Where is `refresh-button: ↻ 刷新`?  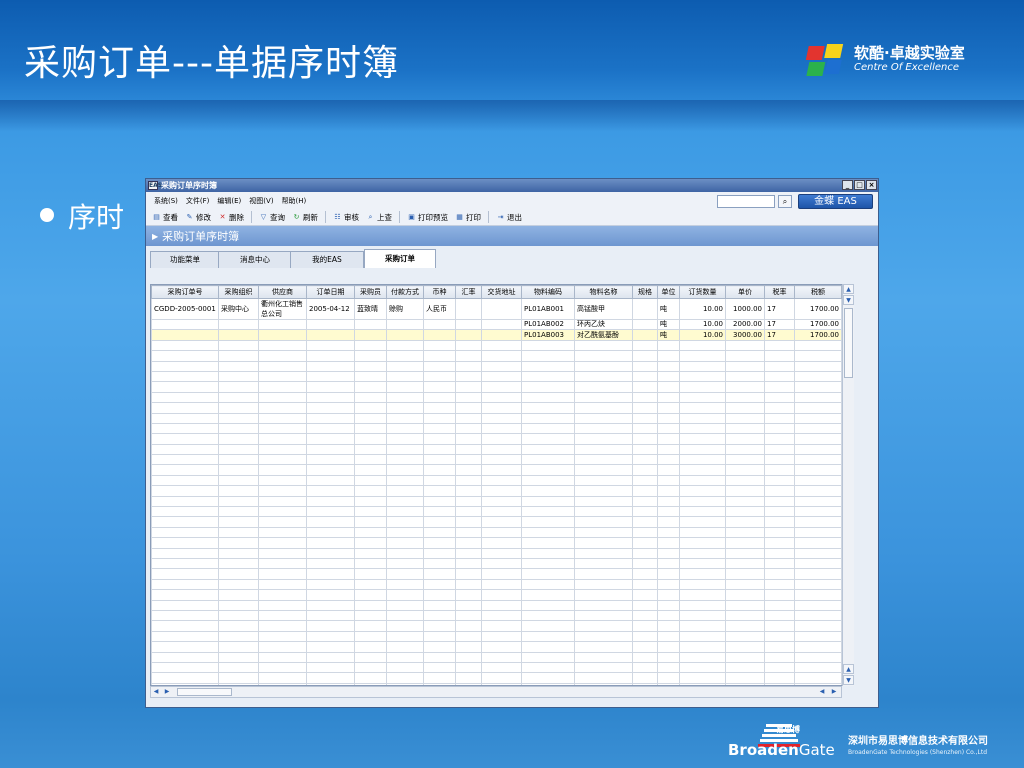 refresh-button: ↻ 刷新 is located at coordinates (305, 217).